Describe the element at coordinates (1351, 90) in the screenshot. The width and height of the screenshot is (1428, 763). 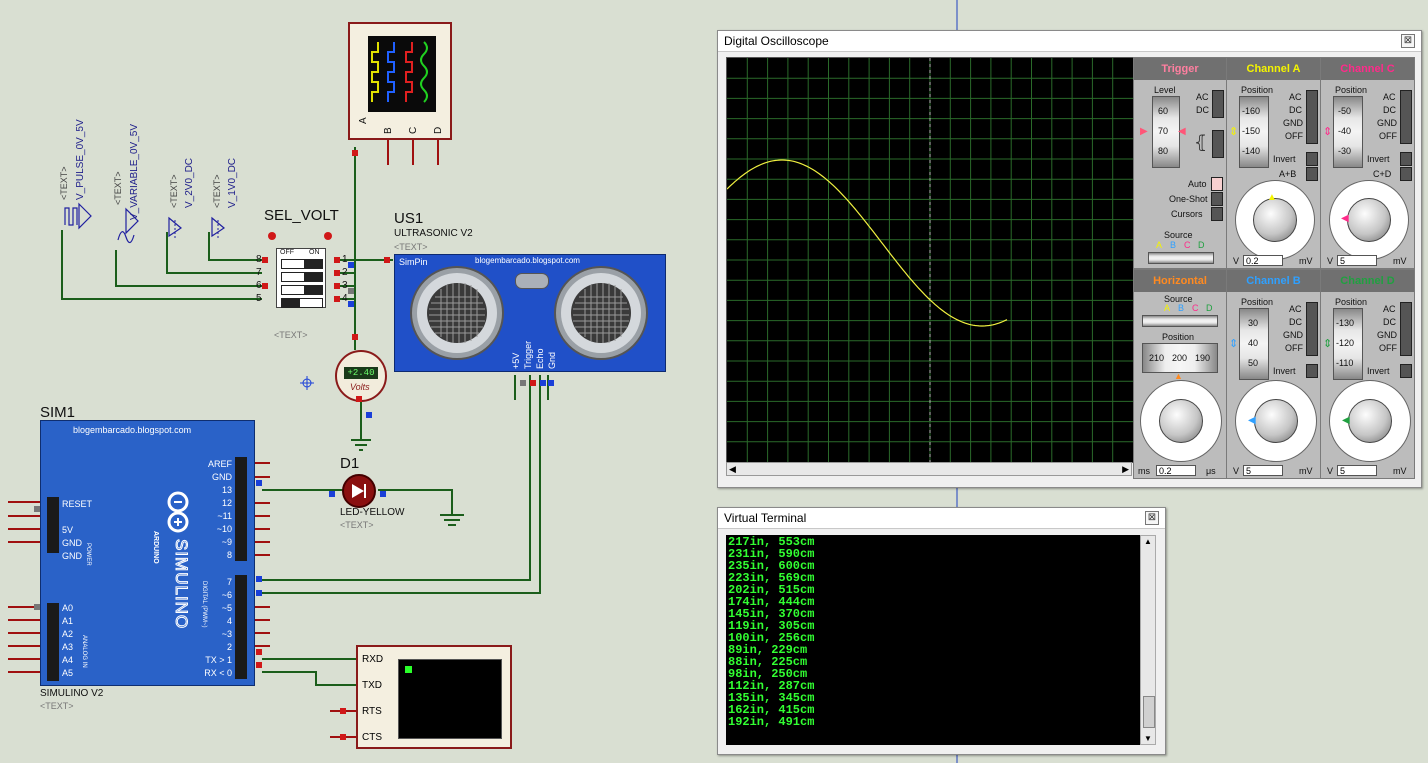
I see `channel-c-position-label: Position` at that location.